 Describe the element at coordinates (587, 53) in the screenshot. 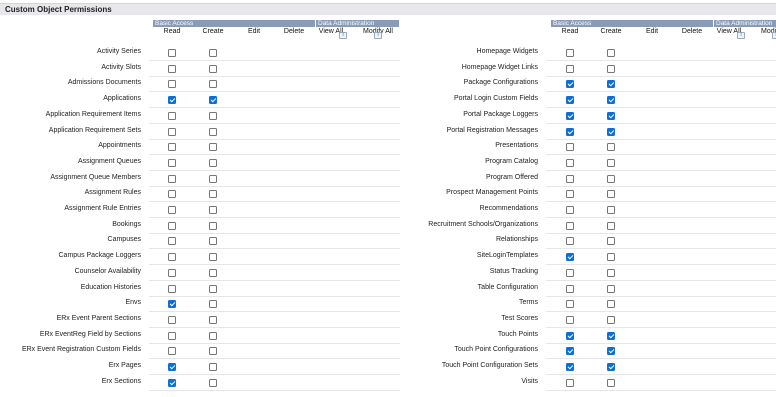

I see `table-row: Homepage Widgets` at that location.